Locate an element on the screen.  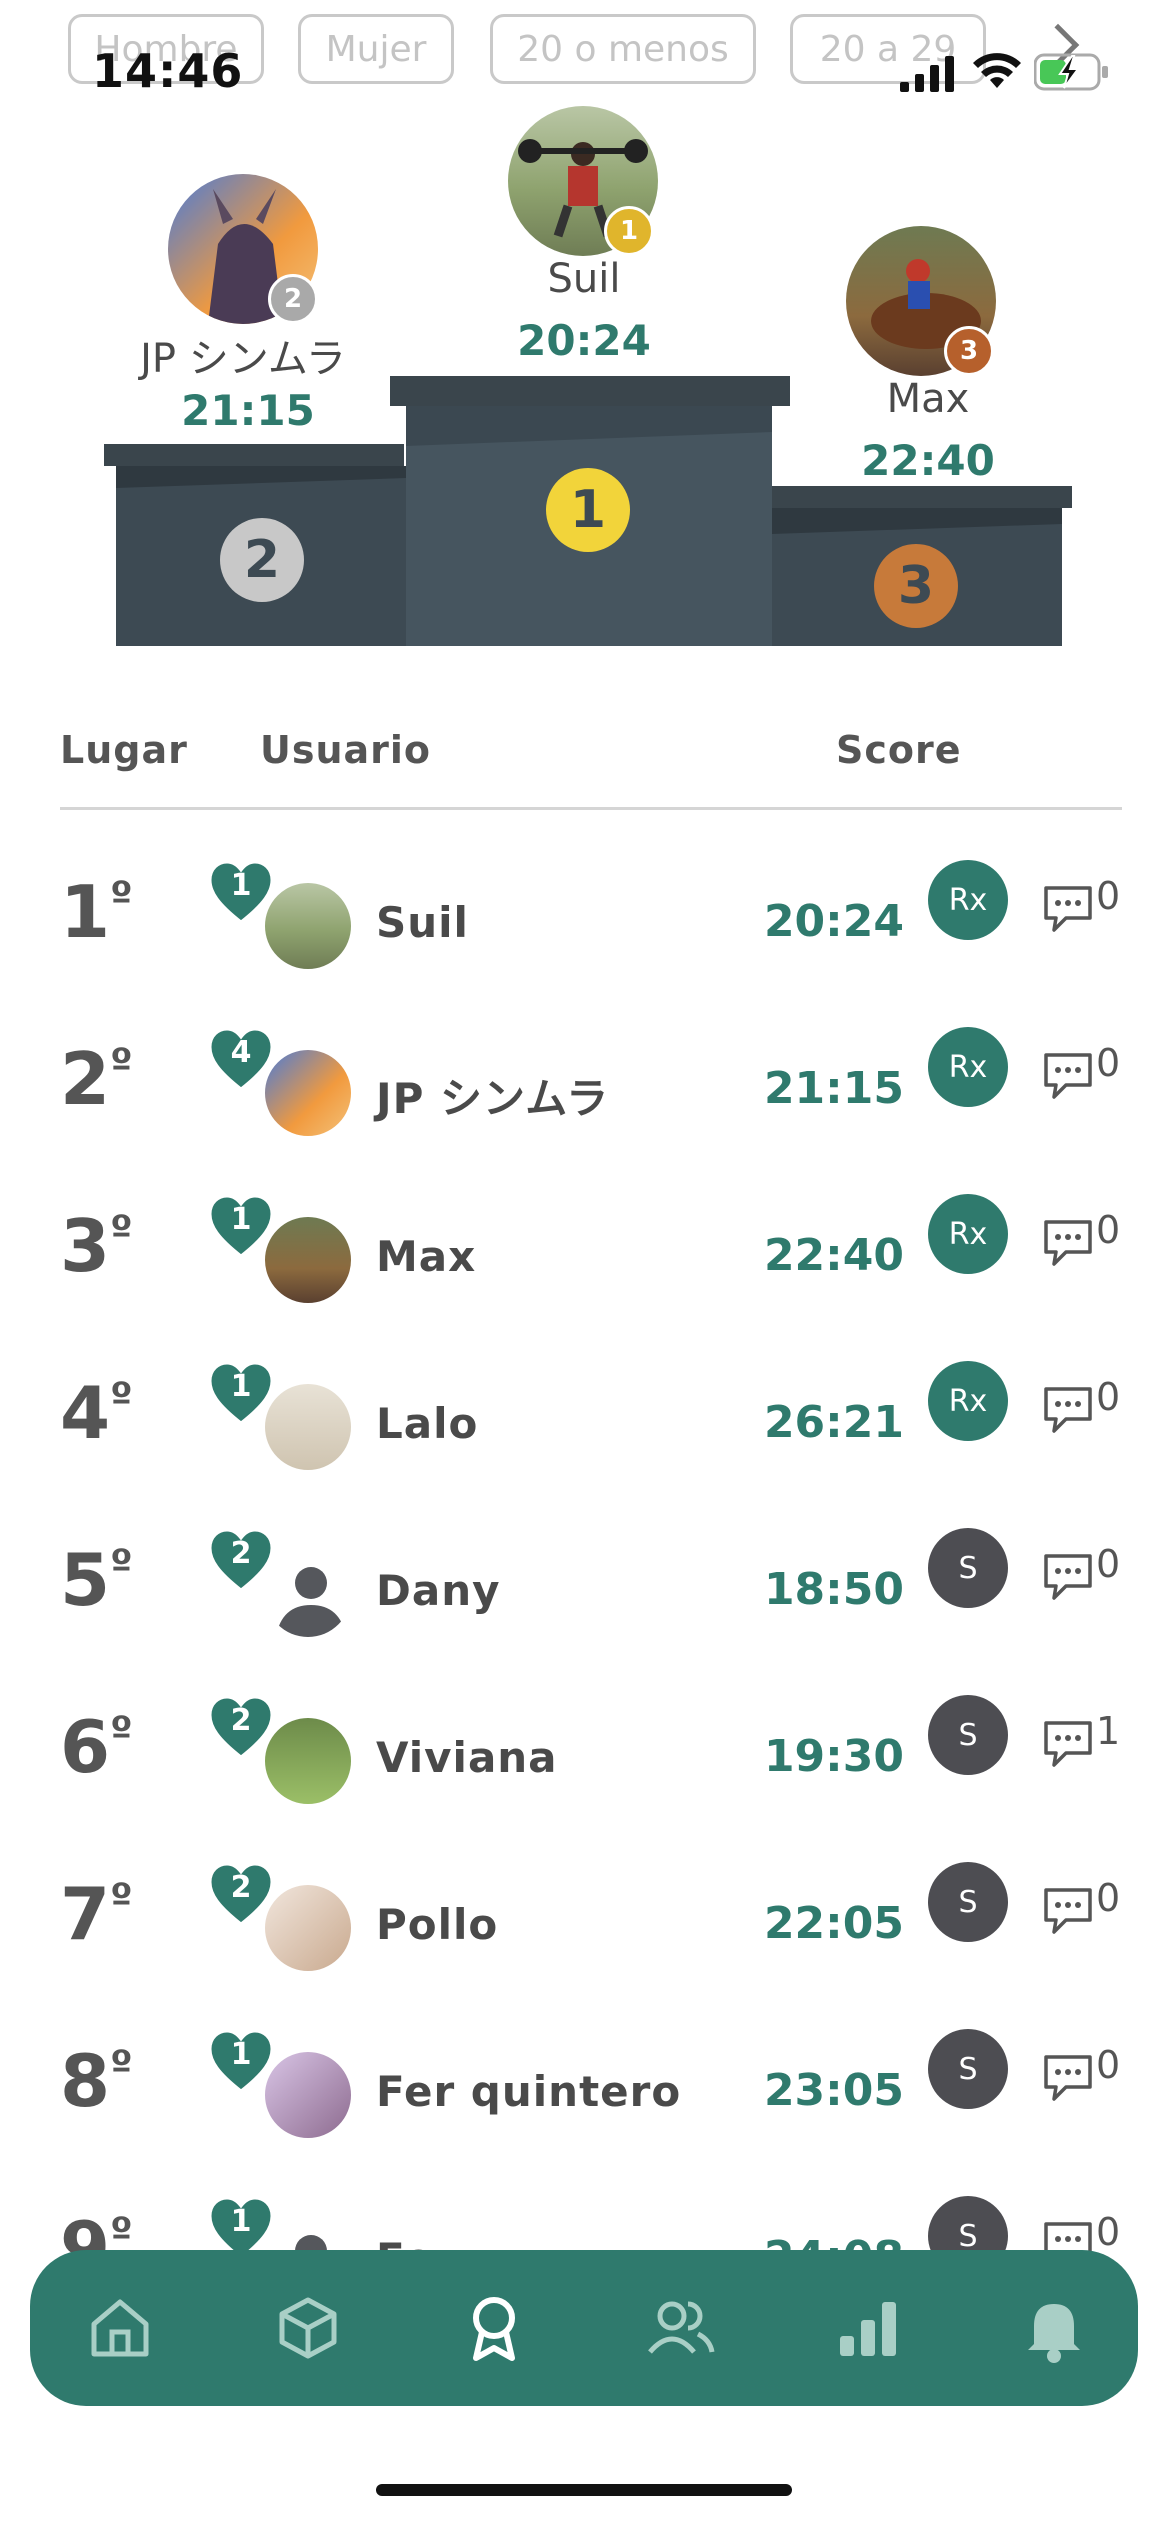
row-place: 4º is located at coordinates (96, 1413).